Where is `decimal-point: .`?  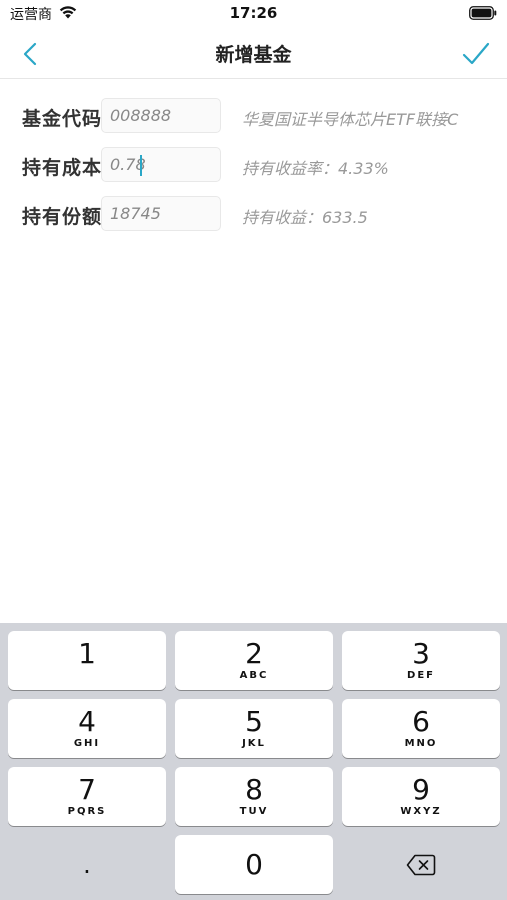
decimal-point: . is located at coordinates (87, 864).